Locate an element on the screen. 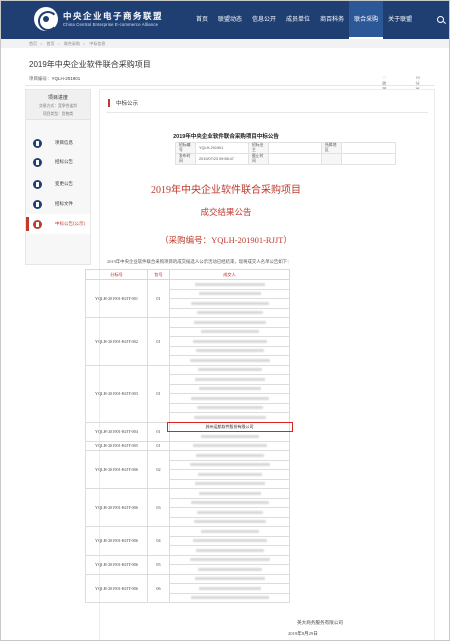 The width and height of the screenshot is (450, 641). main-nav: 首页 联盟动态 信息公开 成员单位 商百科务 联合采购 关于联盟 is located at coordinates (304, 20).